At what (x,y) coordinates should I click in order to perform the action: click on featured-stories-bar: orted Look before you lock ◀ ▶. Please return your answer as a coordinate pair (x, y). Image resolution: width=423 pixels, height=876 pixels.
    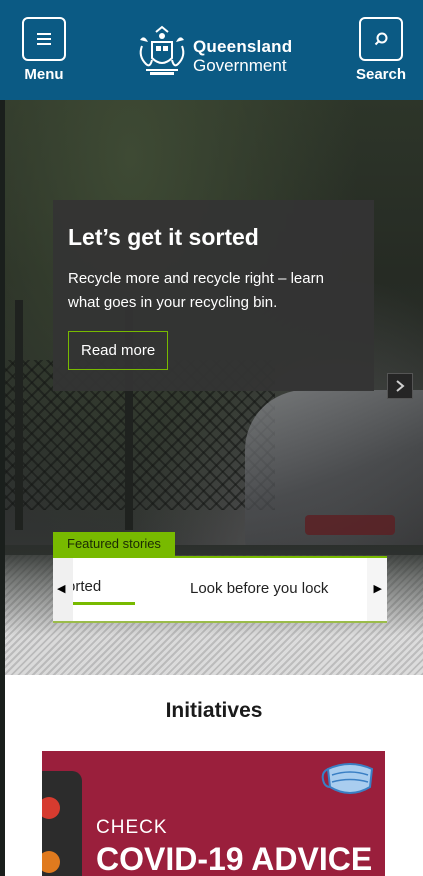
    Looking at the image, I should click on (220, 589).